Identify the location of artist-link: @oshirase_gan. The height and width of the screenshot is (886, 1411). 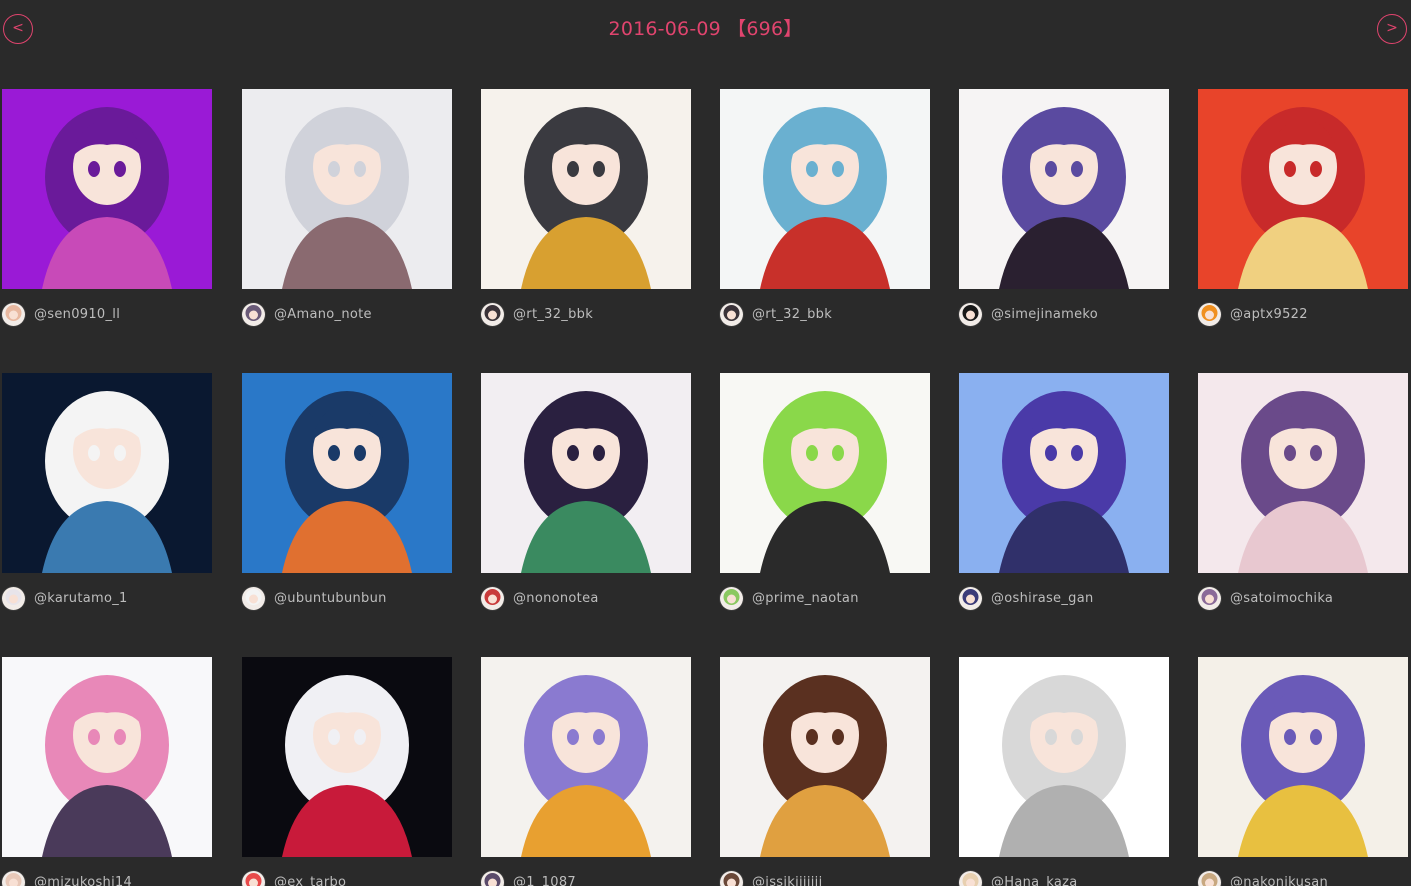
(1026, 598).